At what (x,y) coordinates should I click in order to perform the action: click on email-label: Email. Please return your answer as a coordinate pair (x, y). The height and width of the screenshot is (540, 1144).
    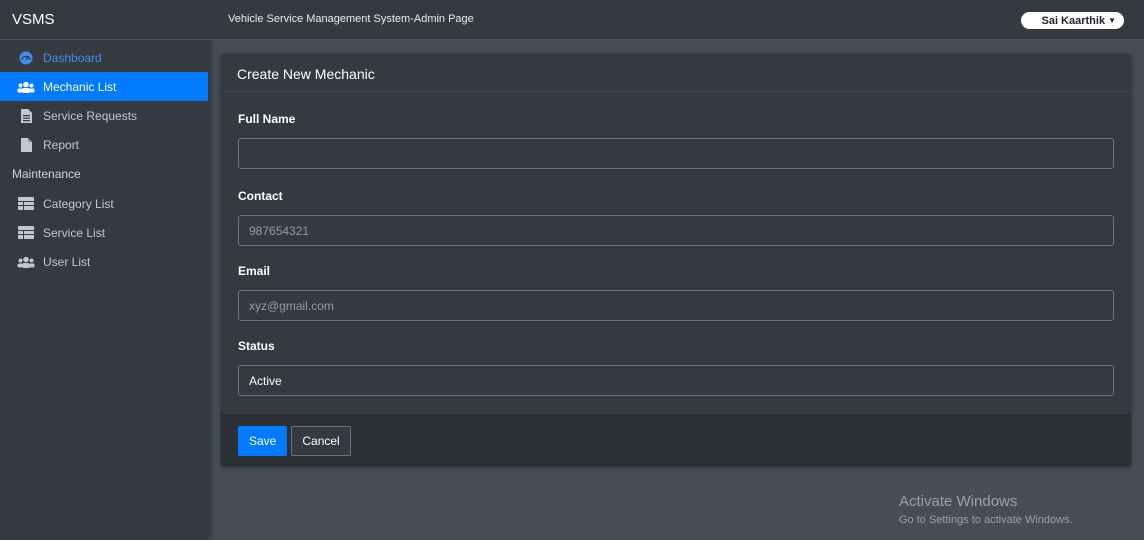
    Looking at the image, I should click on (254, 271).